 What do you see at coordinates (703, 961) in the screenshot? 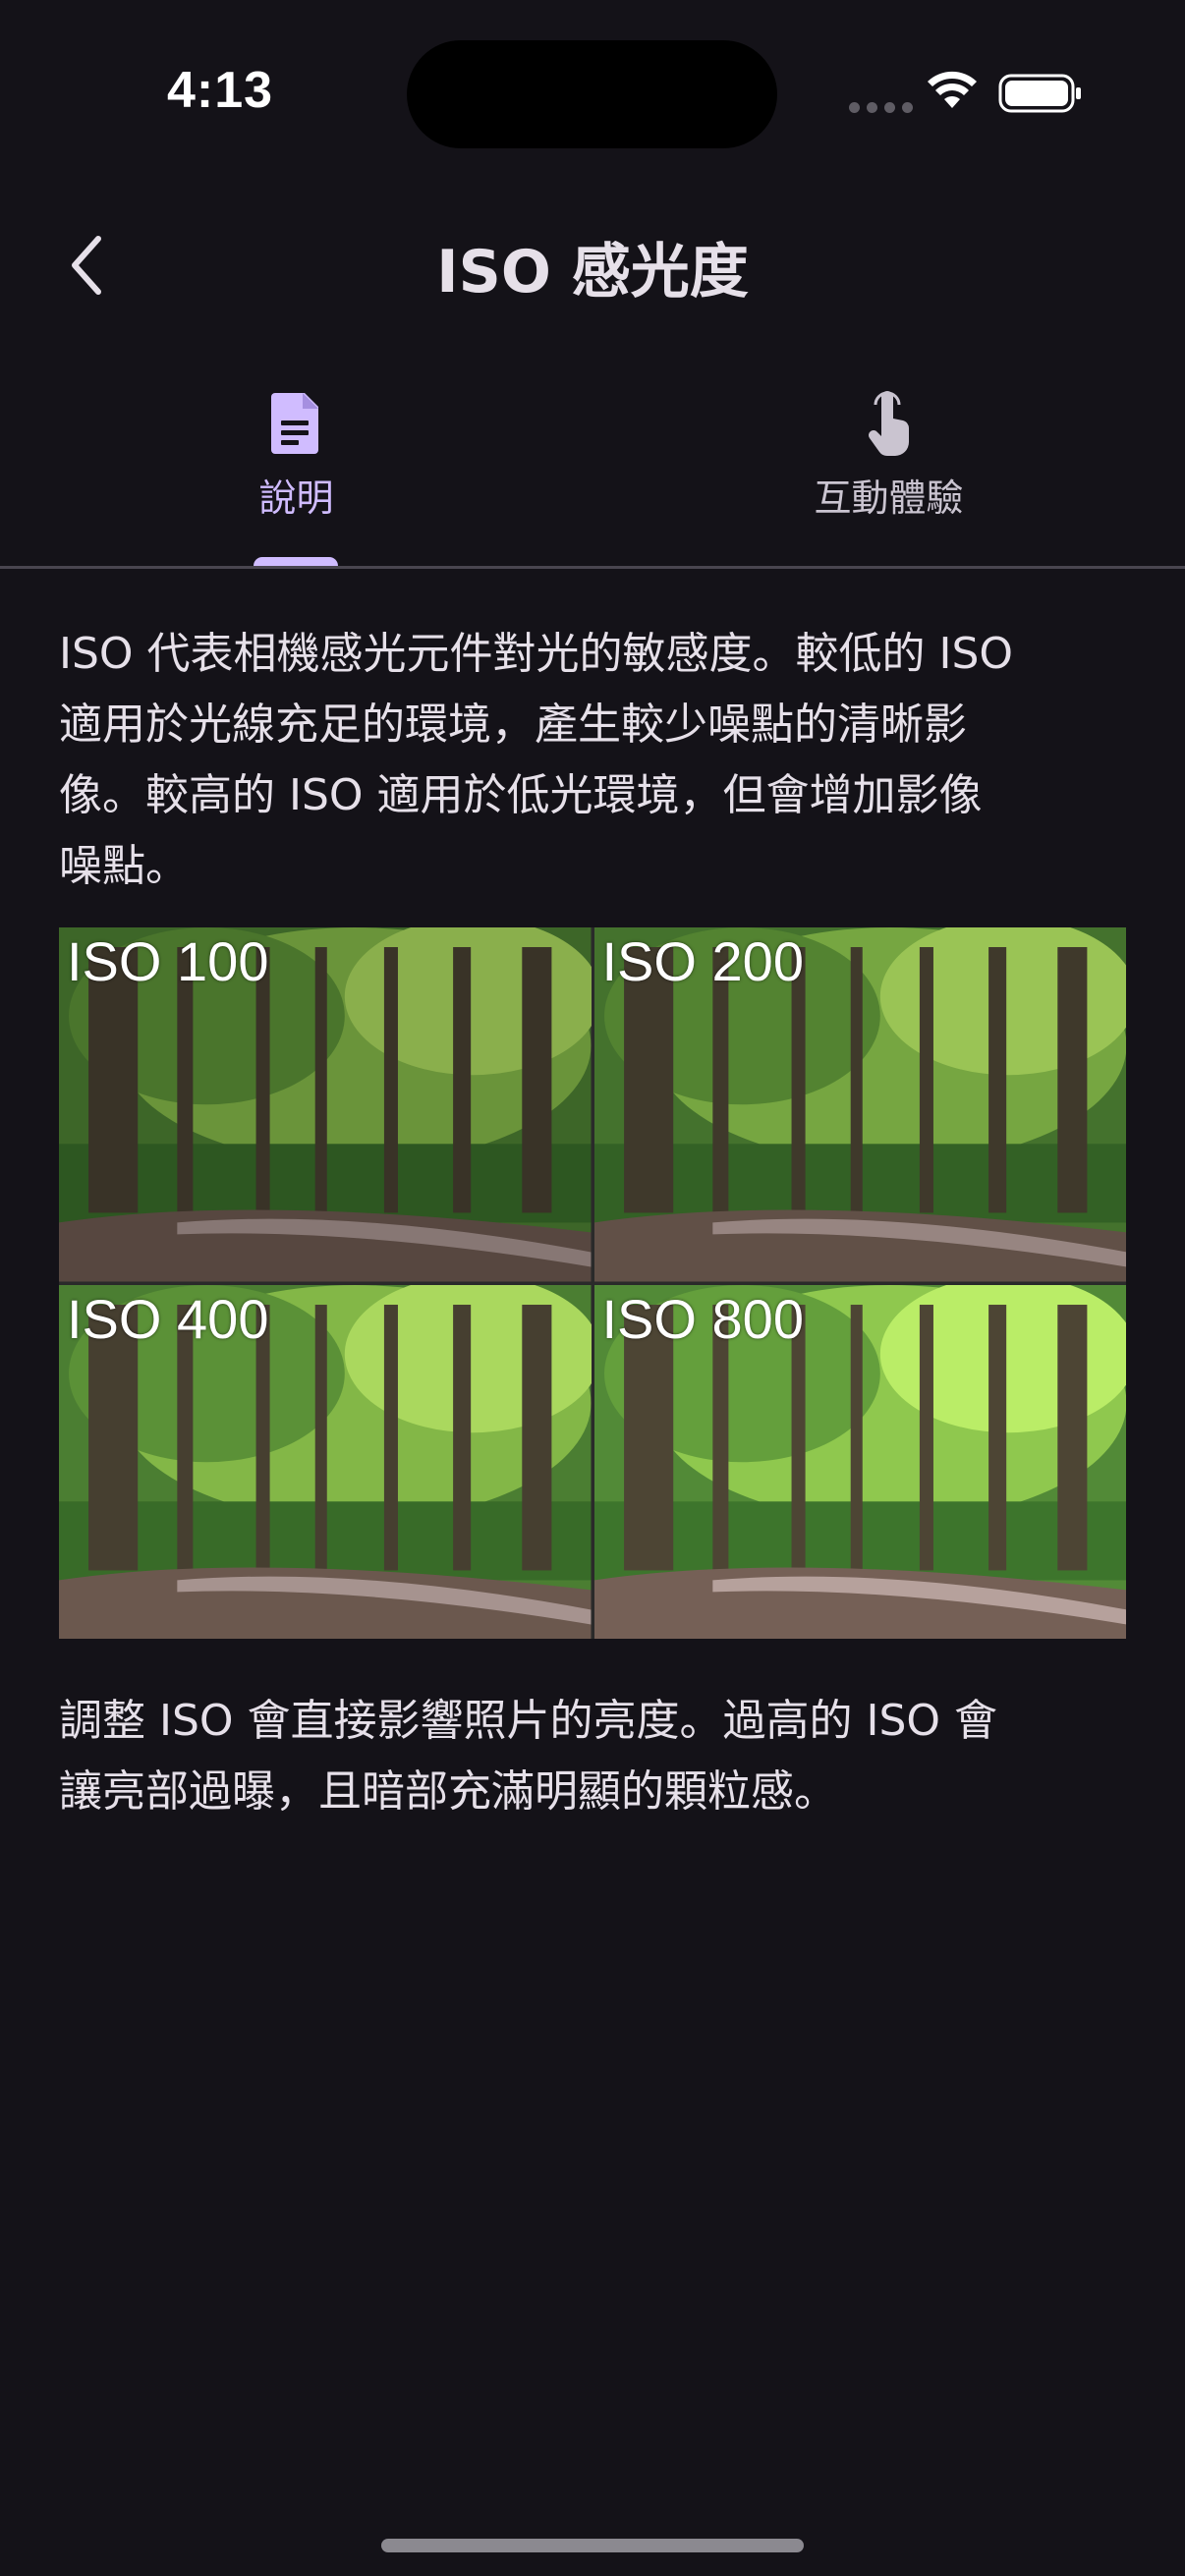
I see `iso-sample-label: ISO 200` at bounding box center [703, 961].